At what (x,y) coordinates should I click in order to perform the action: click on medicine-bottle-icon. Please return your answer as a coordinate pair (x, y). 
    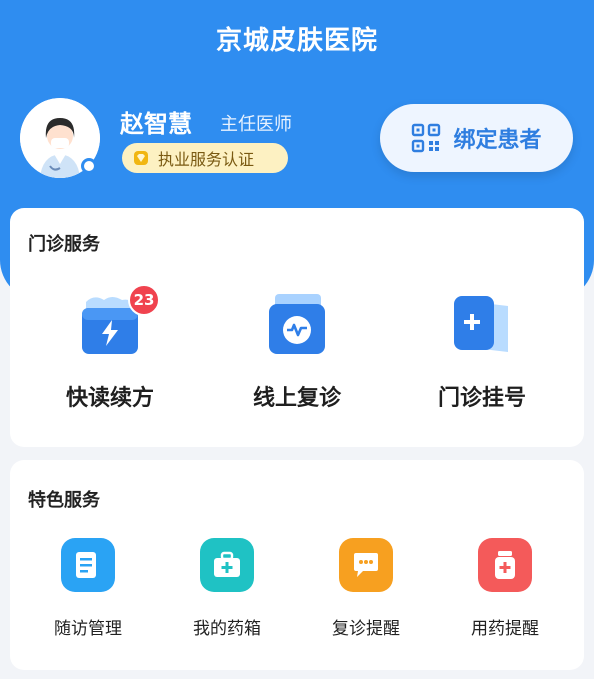
    Looking at the image, I should click on (505, 565).